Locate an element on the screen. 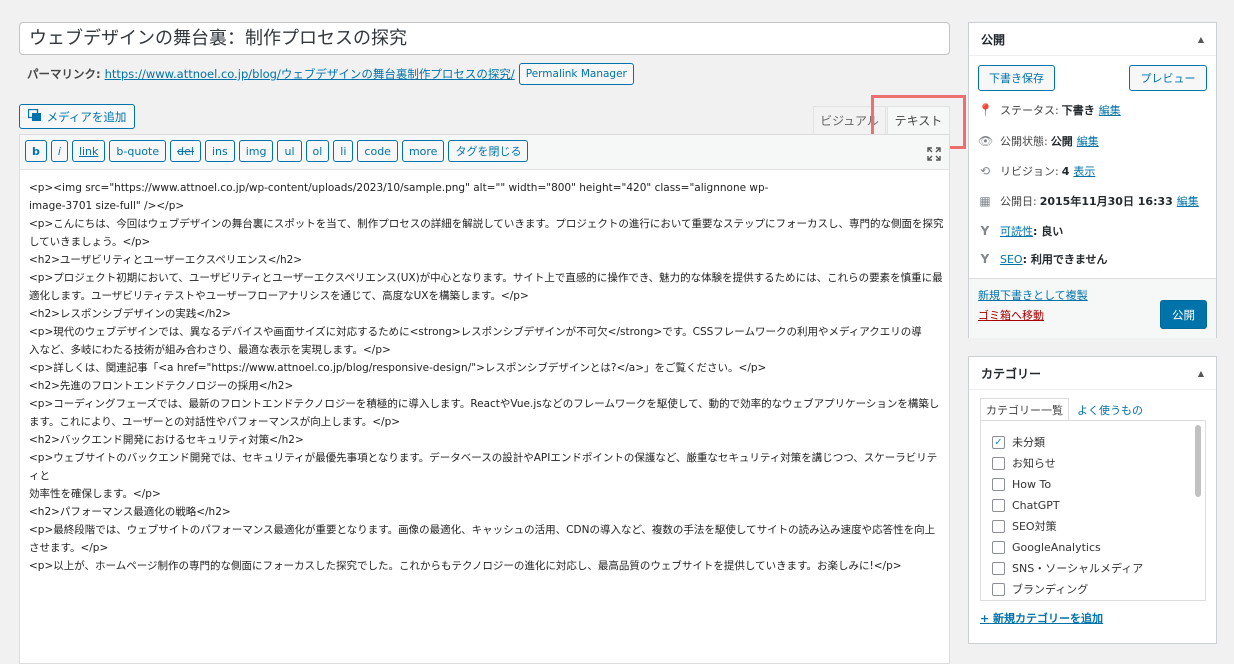  quicktag-code-button: code is located at coordinates (377, 151).